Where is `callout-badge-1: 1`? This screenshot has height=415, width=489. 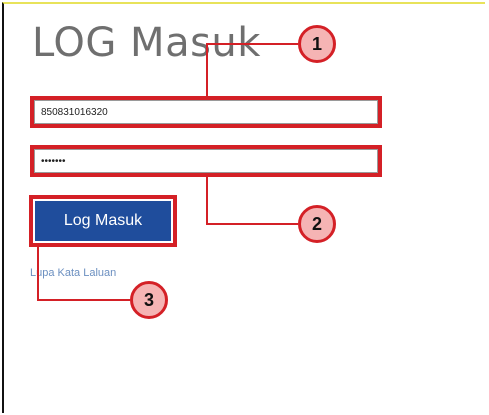
callout-badge-1: 1 is located at coordinates (317, 44).